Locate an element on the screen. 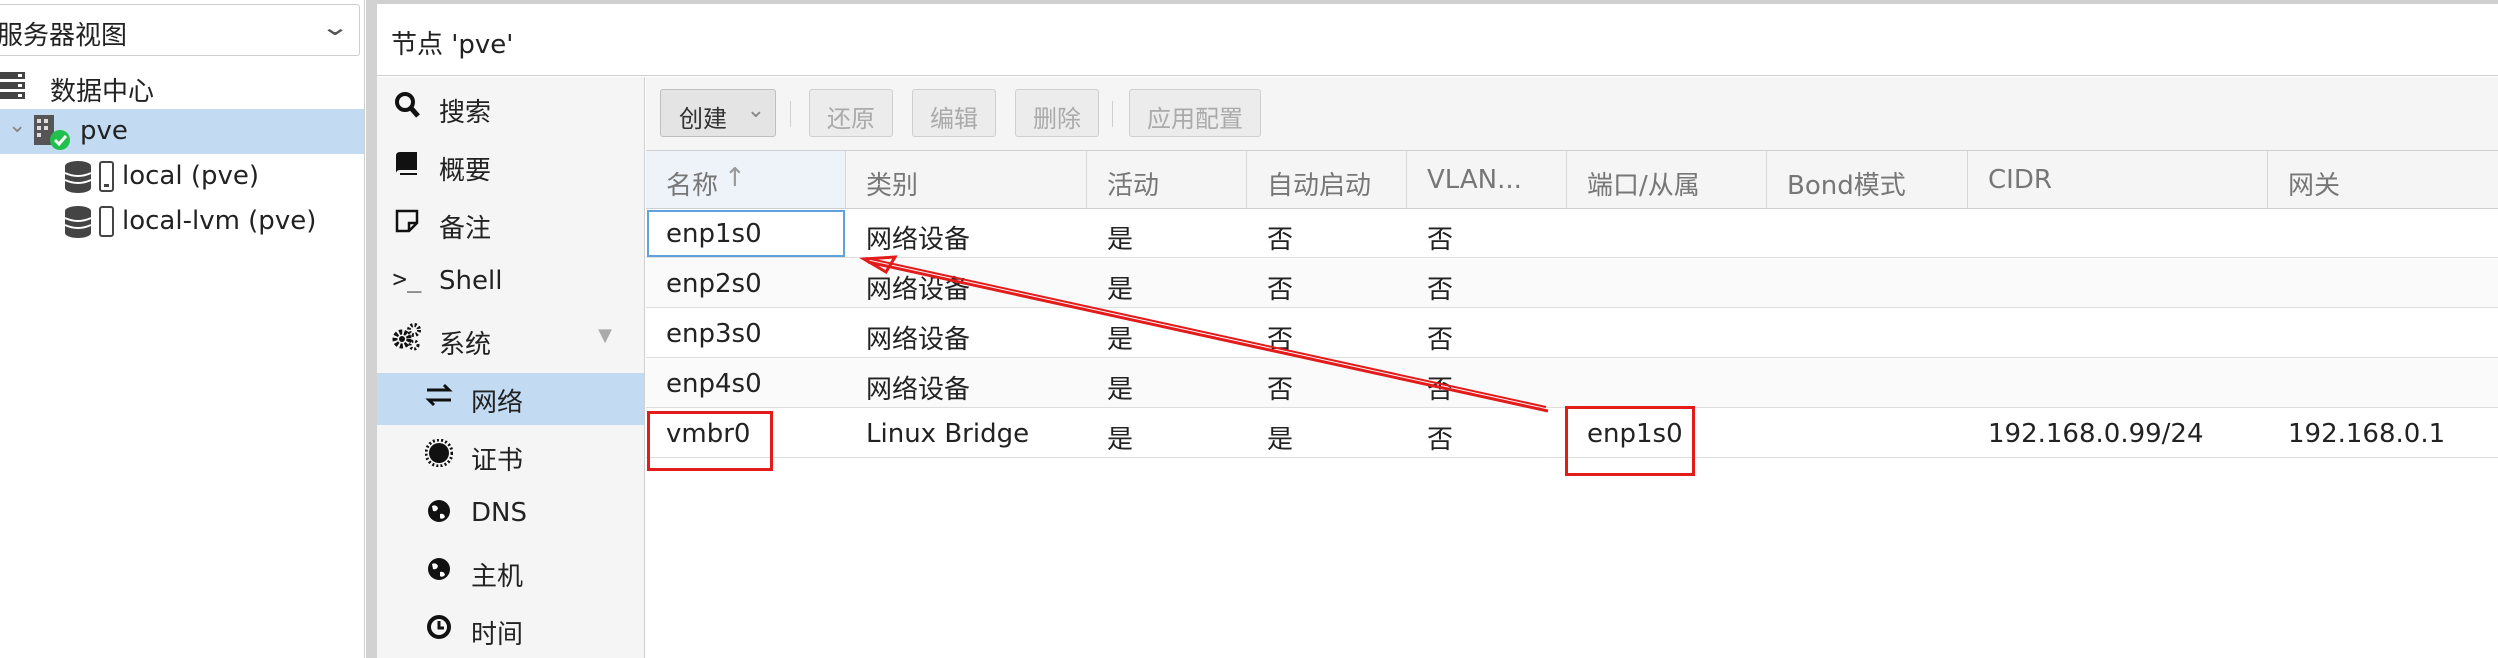 This screenshot has height=658, width=2498. cell-autostart: 是 is located at coordinates (1327, 433).